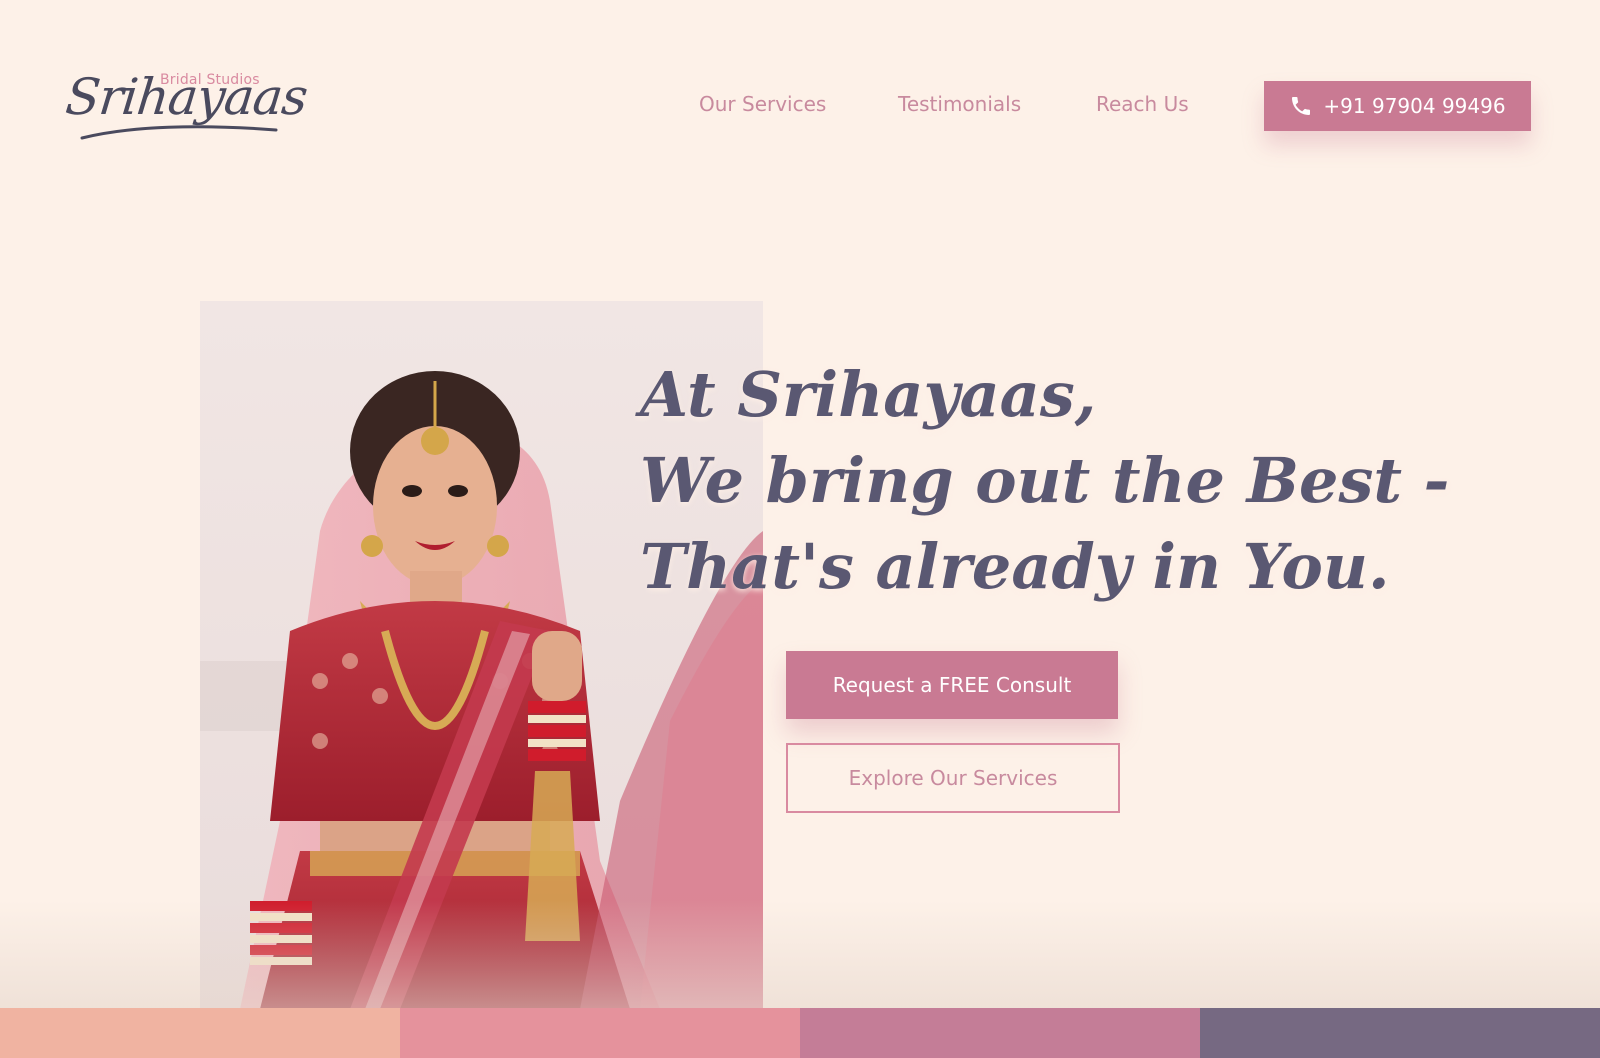  Describe the element at coordinates (210, 80) in the screenshot. I see `logo-subtitle: Bridal Studios` at that location.